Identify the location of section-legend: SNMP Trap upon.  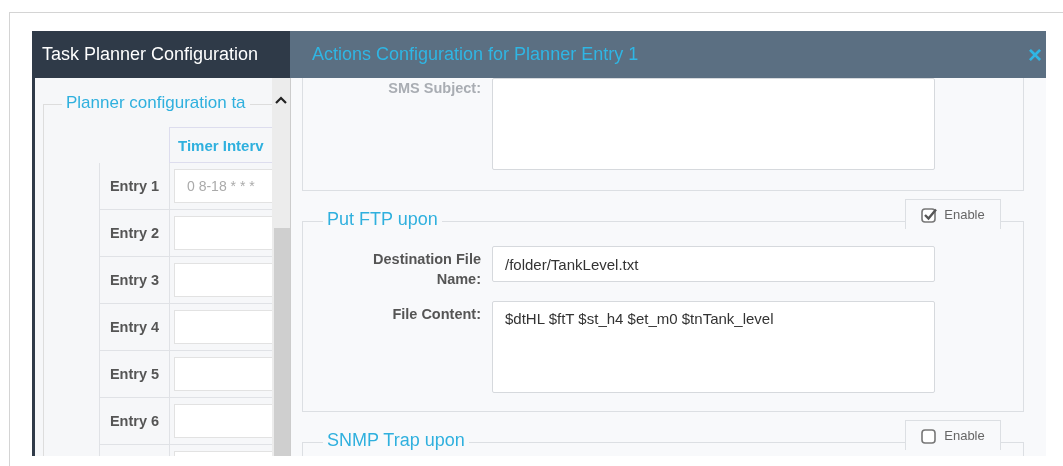
(396, 440).